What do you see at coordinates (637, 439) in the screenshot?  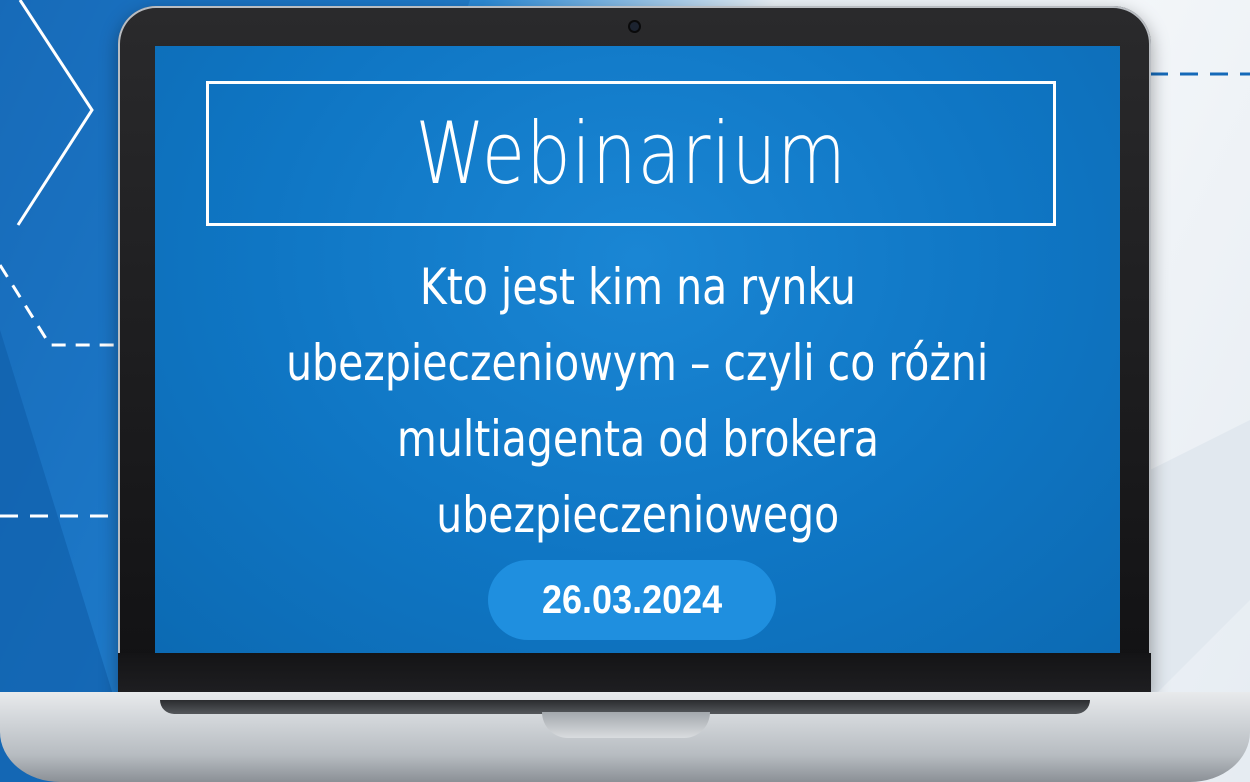 I see `subtitle-line: multiagenta od brokera` at bounding box center [637, 439].